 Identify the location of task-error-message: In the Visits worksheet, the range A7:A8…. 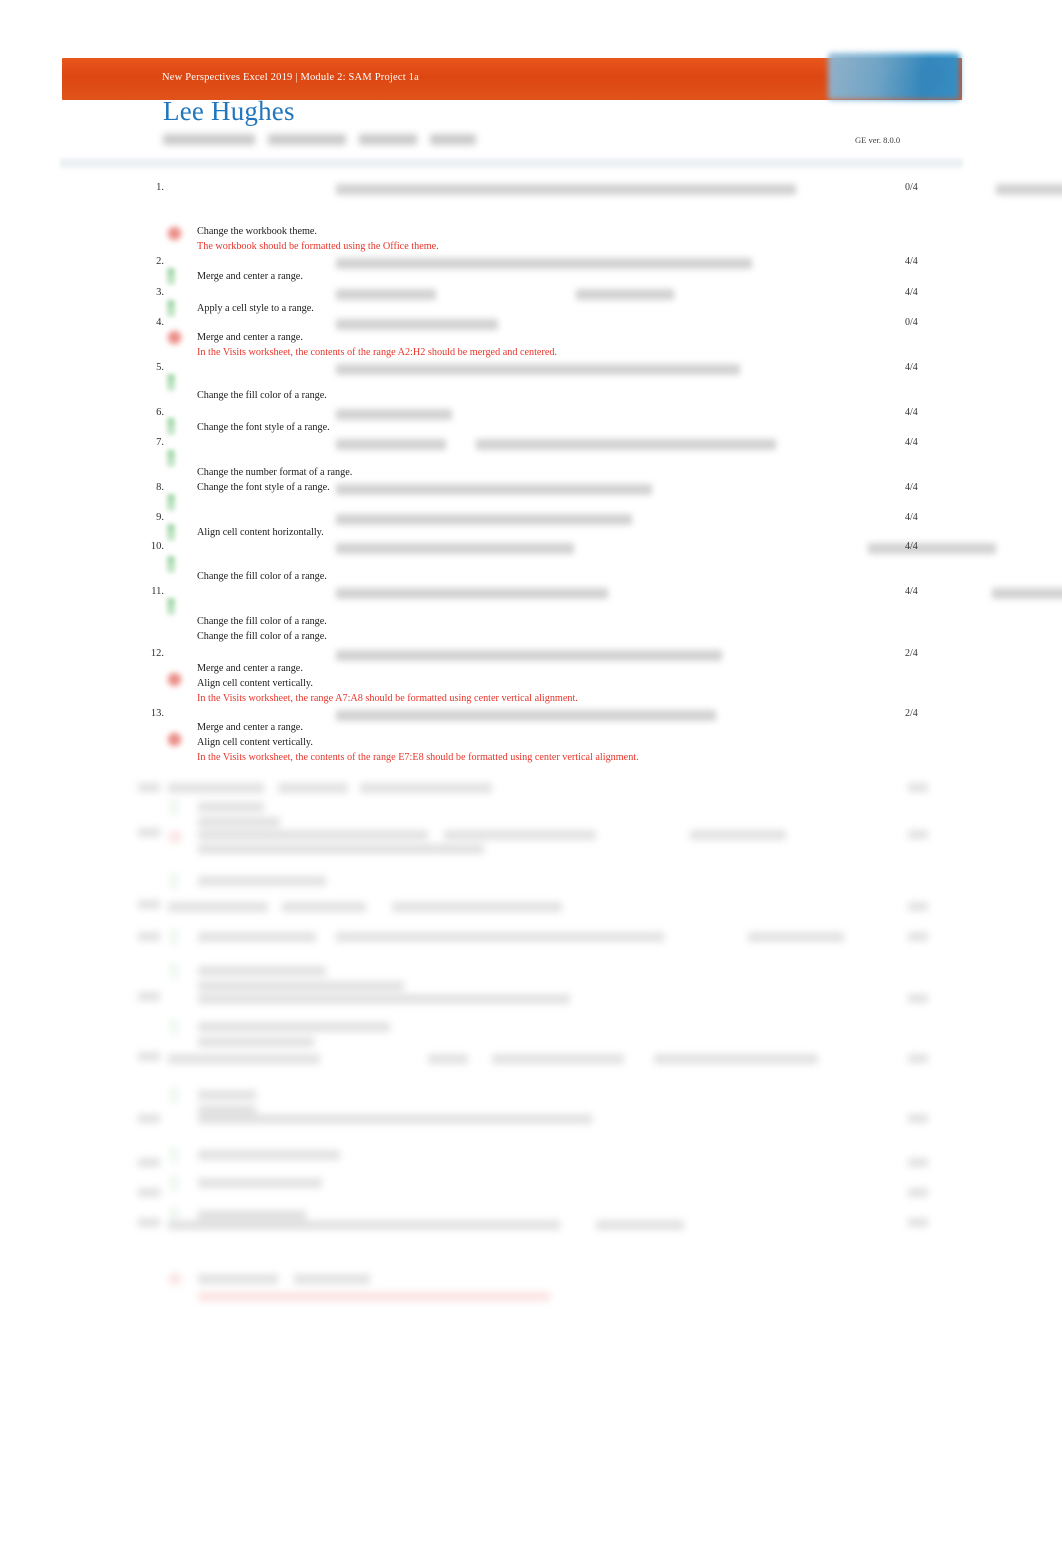
(387, 698).